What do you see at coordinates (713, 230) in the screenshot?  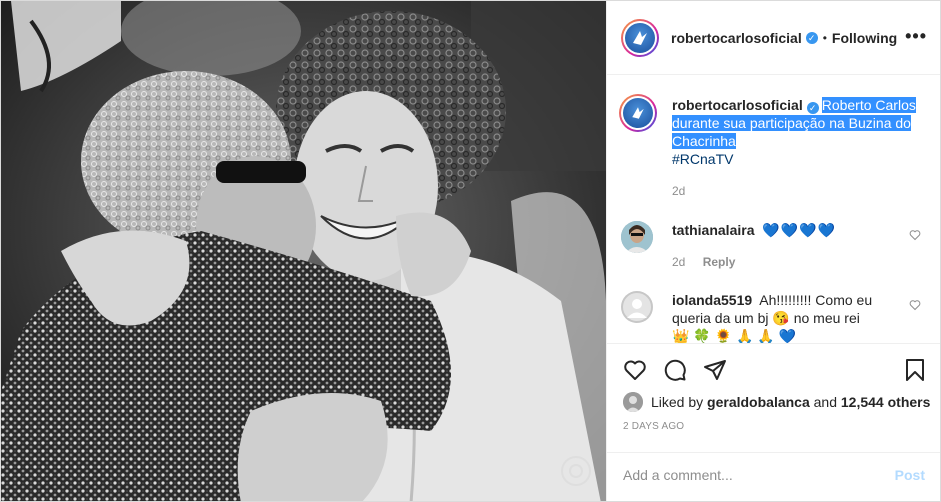 I see `comment-username: tathianalaira` at bounding box center [713, 230].